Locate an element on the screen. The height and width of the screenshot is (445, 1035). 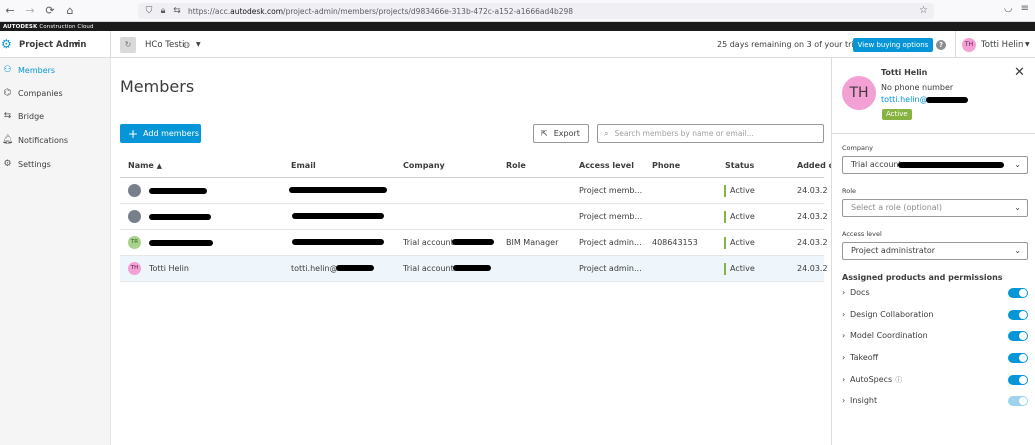
status-indicator is located at coordinates (725, 269).